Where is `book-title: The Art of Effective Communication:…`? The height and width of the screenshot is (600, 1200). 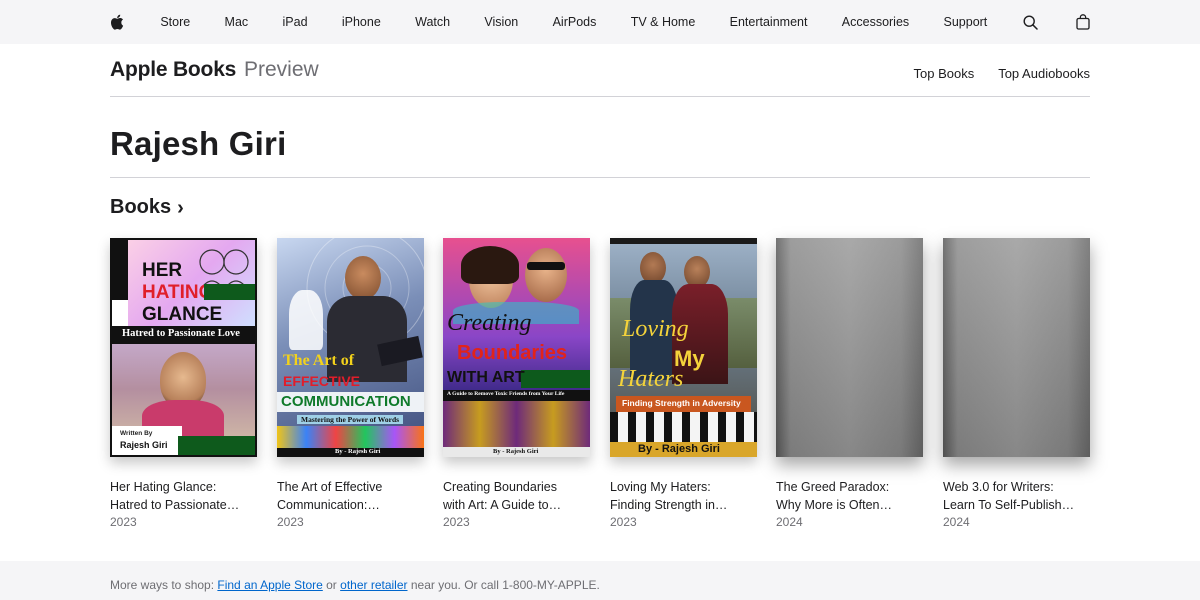 book-title: The Art of Effective Communication:… is located at coordinates (350, 496).